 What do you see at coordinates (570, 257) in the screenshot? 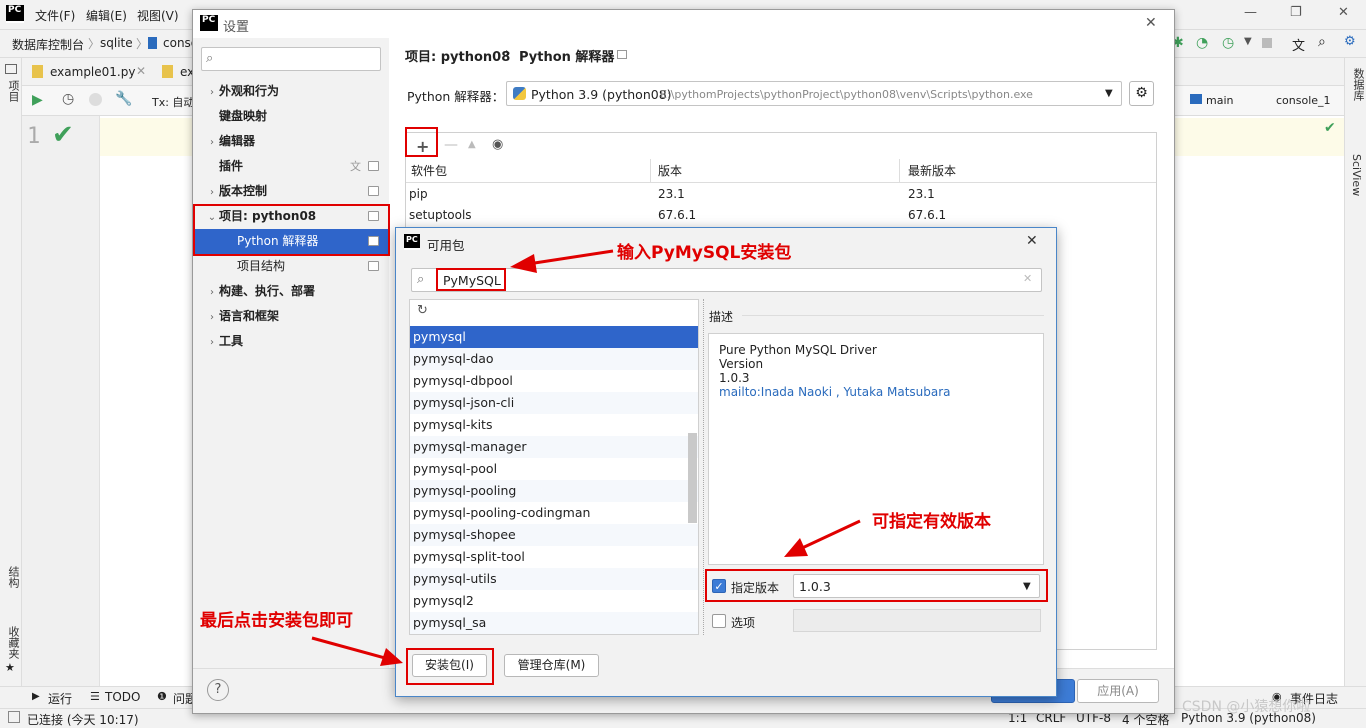
I see `arrow-search` at bounding box center [570, 257].